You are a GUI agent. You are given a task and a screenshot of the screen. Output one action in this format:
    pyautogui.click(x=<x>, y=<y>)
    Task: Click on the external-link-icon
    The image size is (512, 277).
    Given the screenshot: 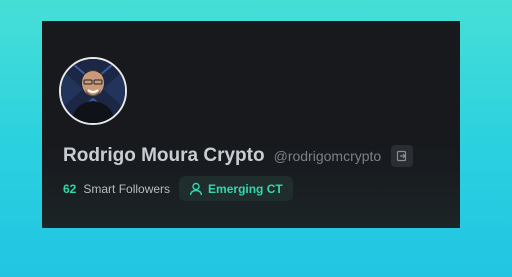 What is the action you would take?
    pyautogui.click(x=402, y=156)
    